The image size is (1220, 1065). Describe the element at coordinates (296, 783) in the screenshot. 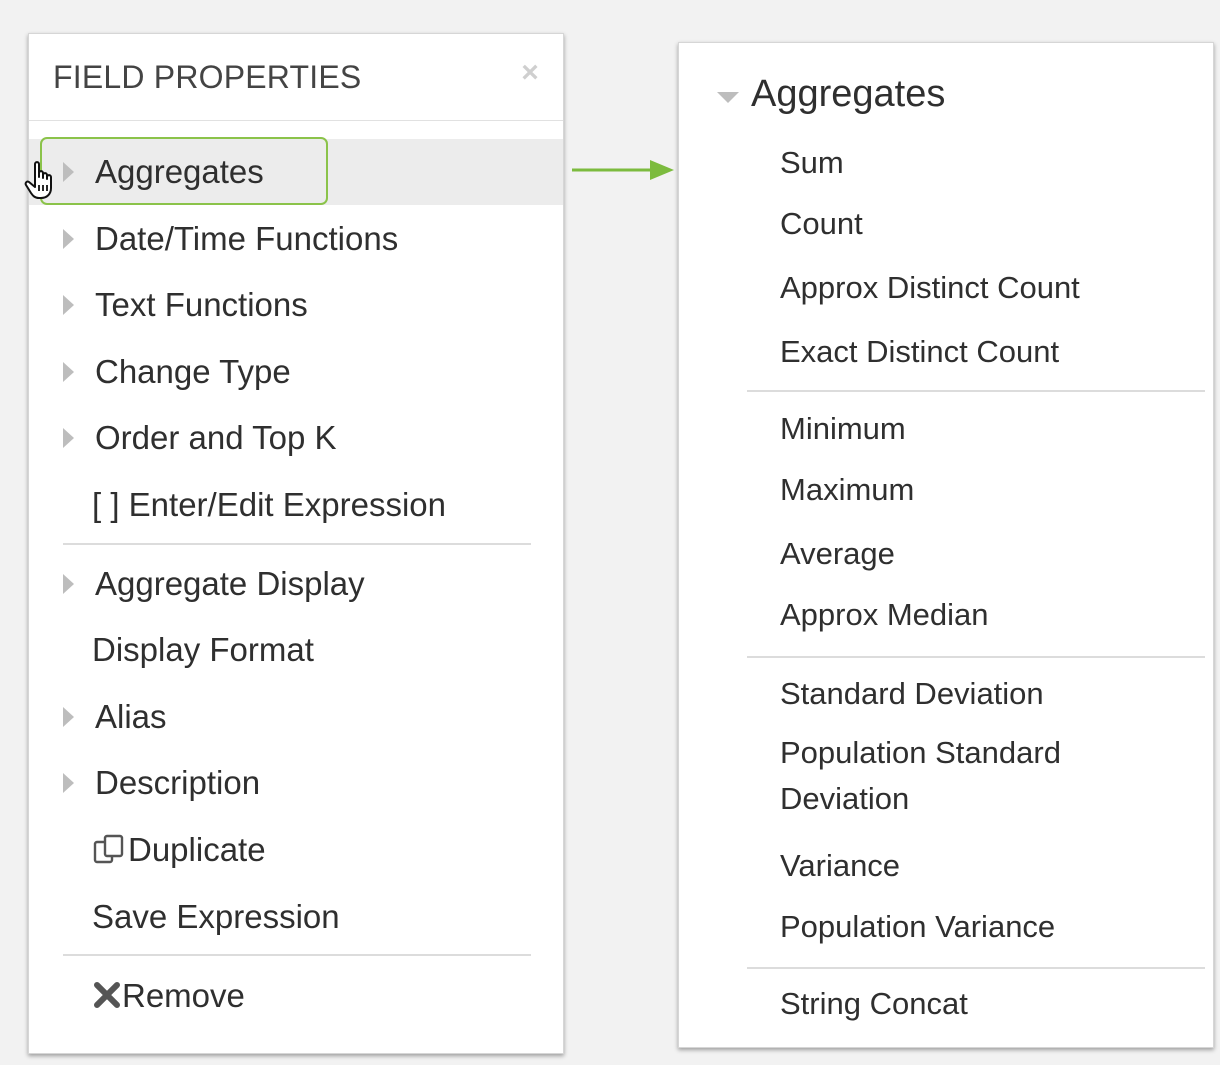

I see `menu-item-description: Description` at that location.